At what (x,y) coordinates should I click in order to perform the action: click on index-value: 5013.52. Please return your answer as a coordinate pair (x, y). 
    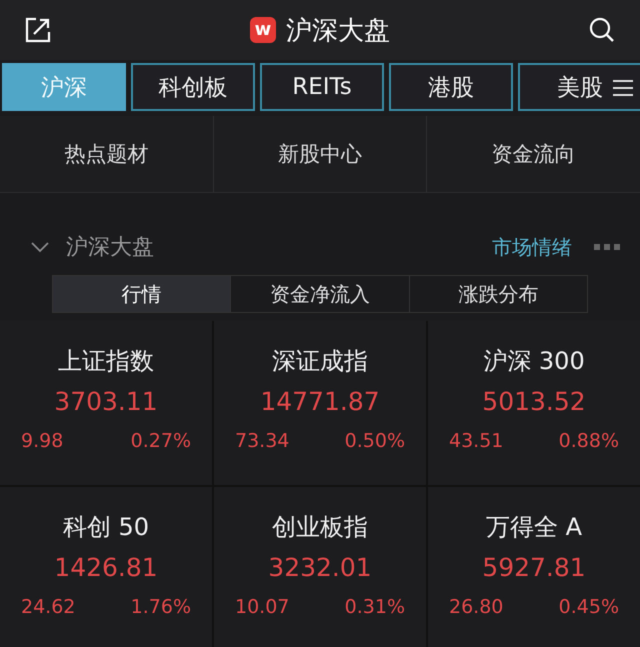
    Looking at the image, I should click on (534, 401).